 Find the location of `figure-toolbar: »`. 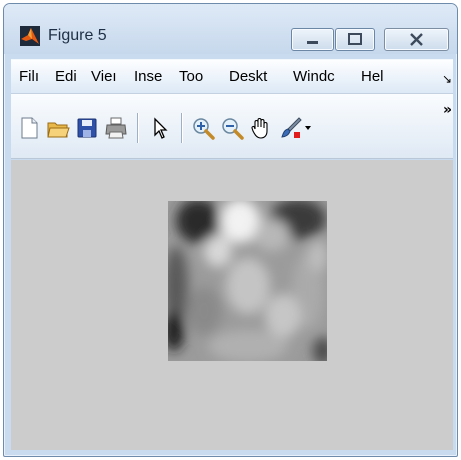

figure-toolbar: » is located at coordinates (232, 126).